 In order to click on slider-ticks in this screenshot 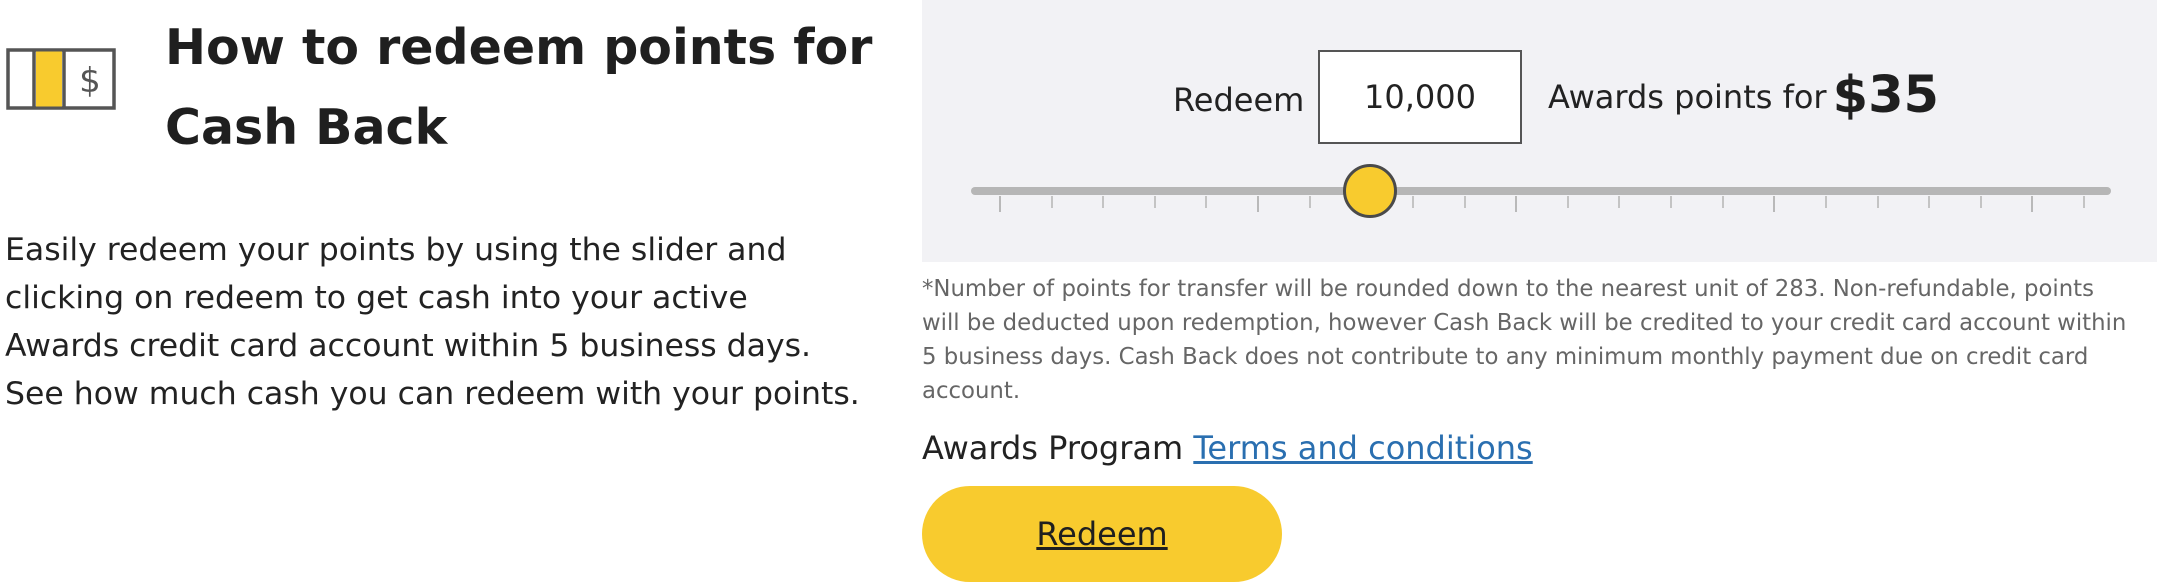, I will do `click(1541, 204)`.